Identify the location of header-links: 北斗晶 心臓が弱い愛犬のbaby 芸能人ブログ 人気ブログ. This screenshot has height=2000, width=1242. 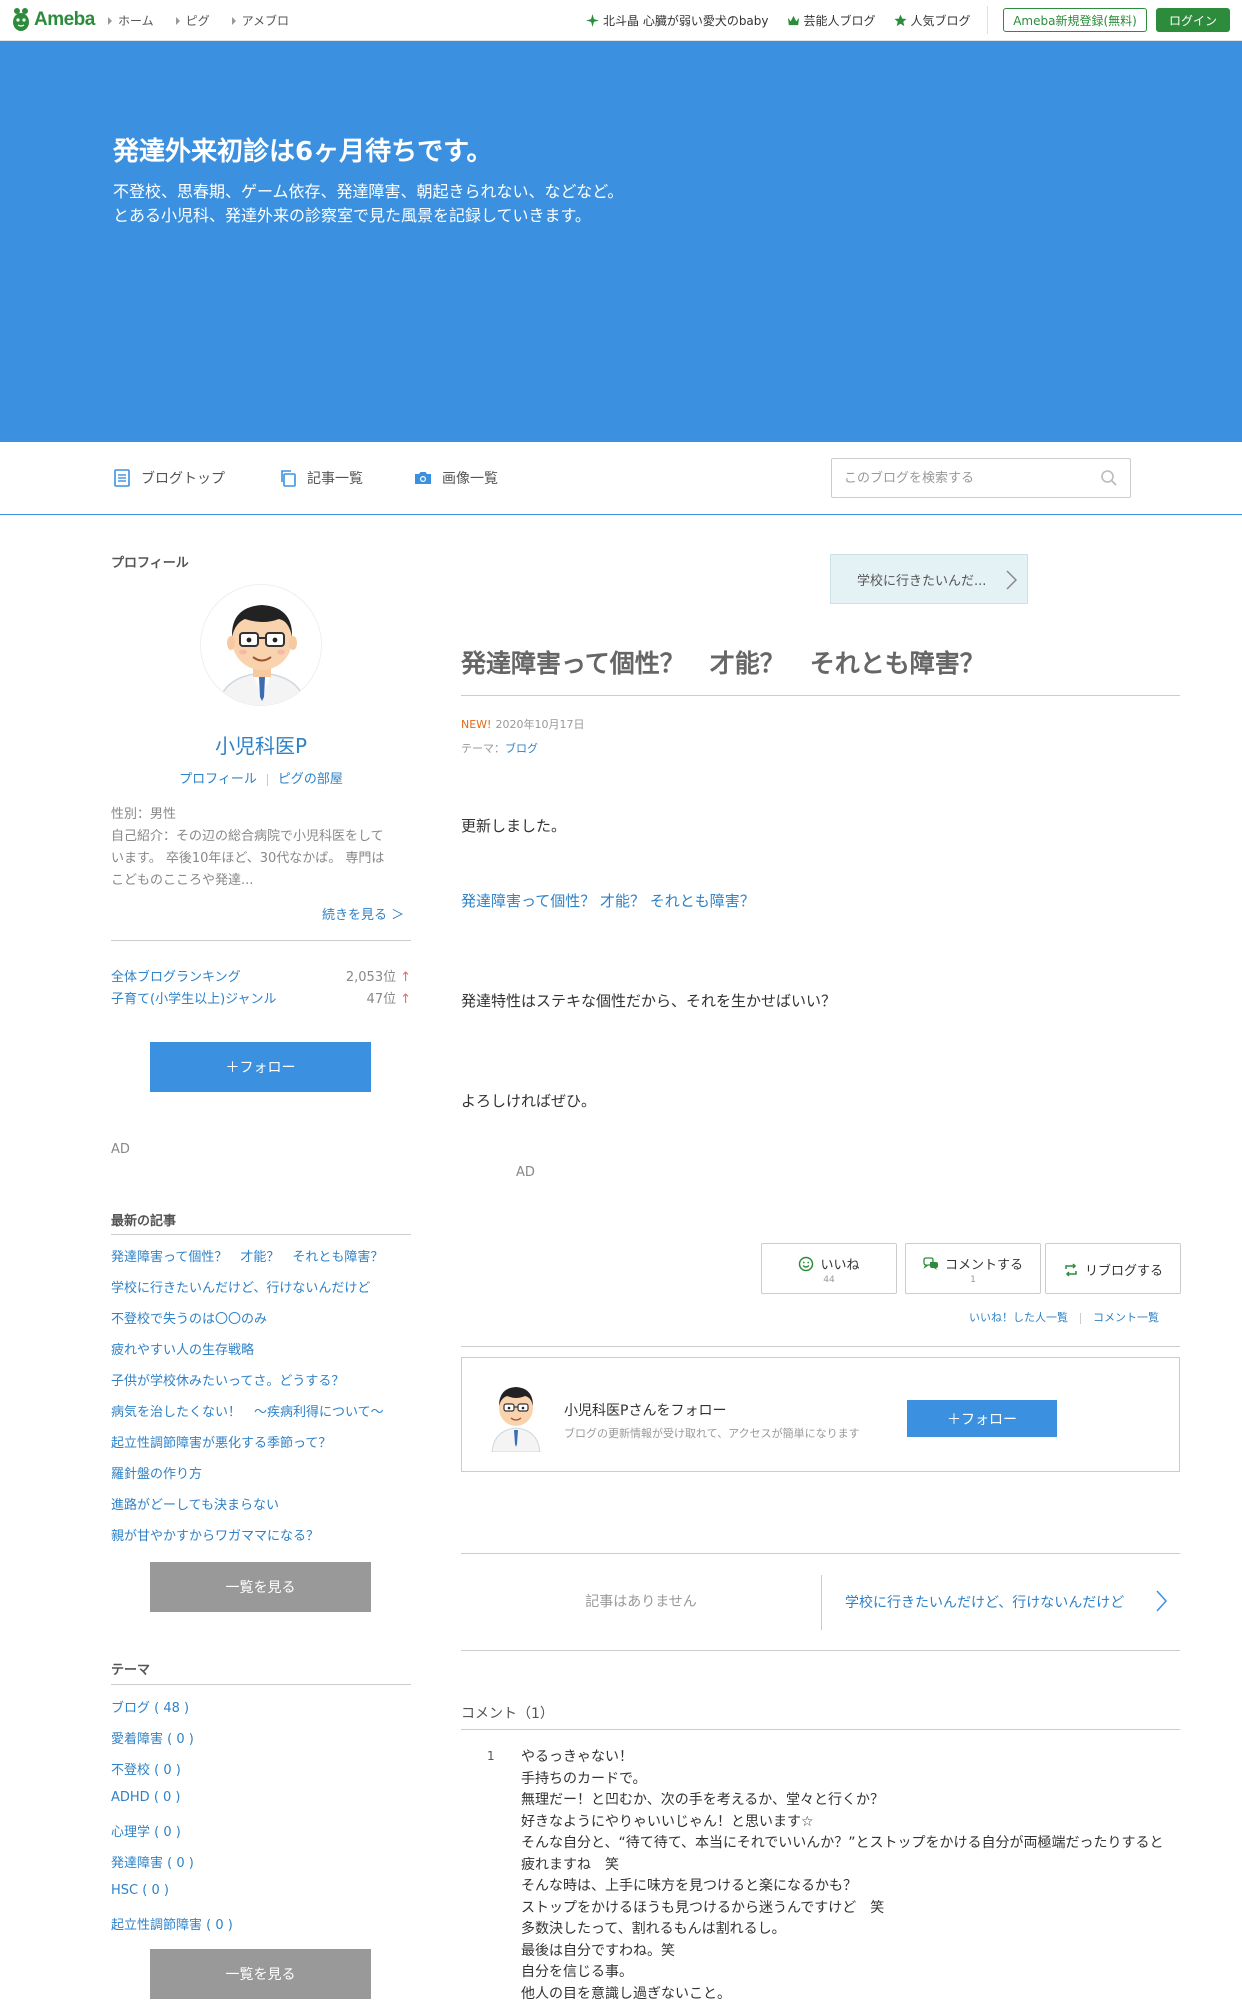
(778, 20).